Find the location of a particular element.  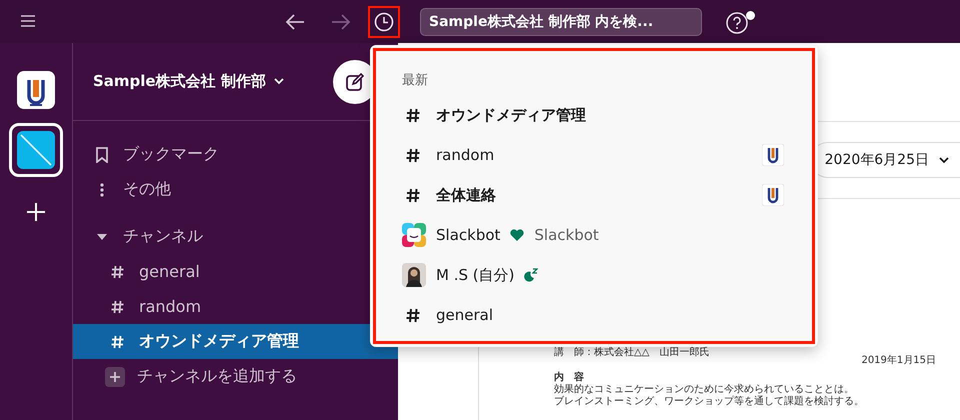

recent-item-detail: Slackbot is located at coordinates (566, 235).